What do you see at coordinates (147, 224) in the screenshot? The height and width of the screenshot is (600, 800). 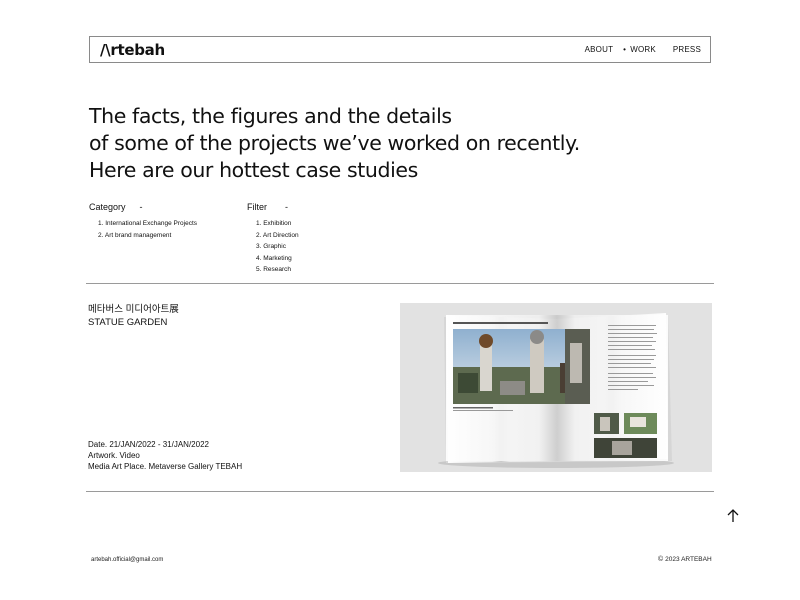 I see `category-item-international-exchange: 1. International Exchange Projects` at bounding box center [147, 224].